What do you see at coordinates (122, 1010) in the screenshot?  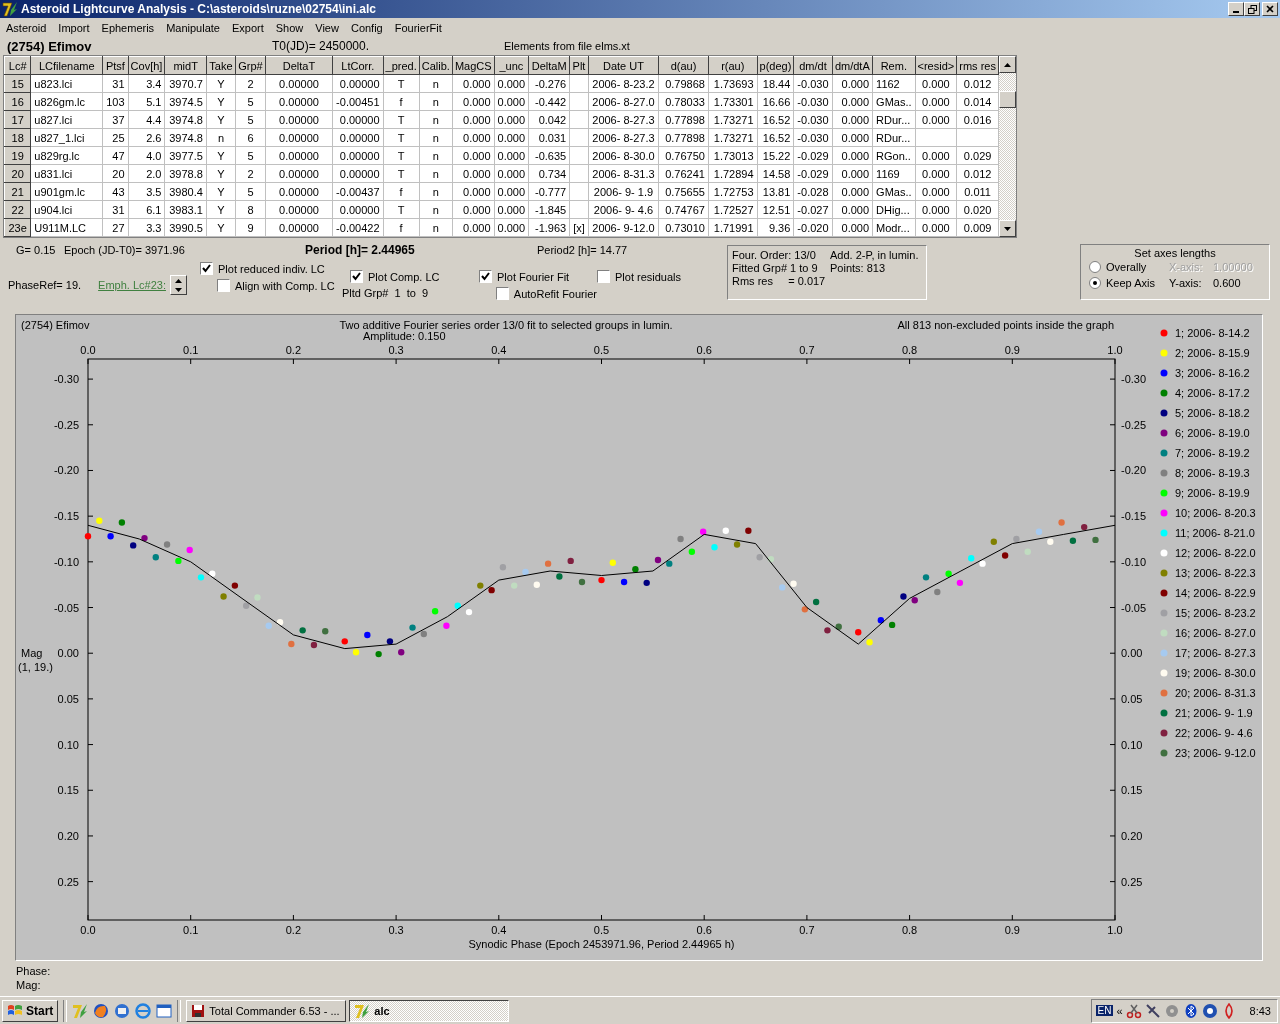 I see `mail-icon` at bounding box center [122, 1010].